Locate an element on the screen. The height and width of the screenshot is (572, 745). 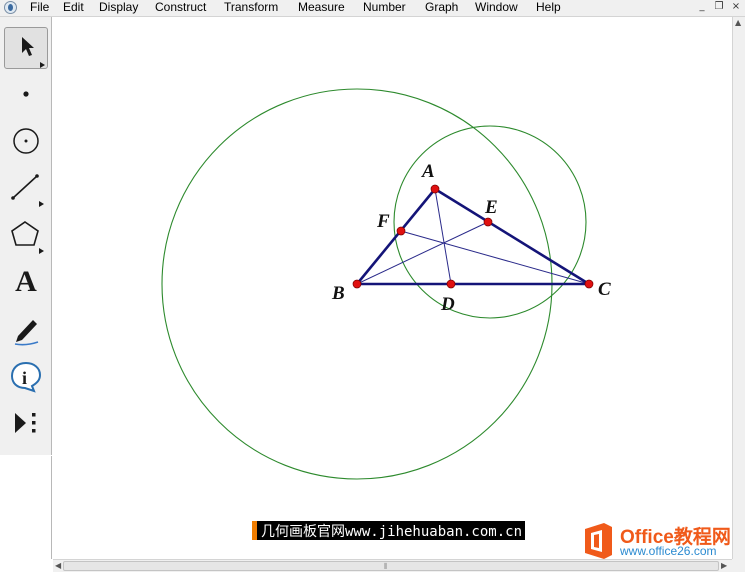
label-E: E is located at coordinates (491, 207).